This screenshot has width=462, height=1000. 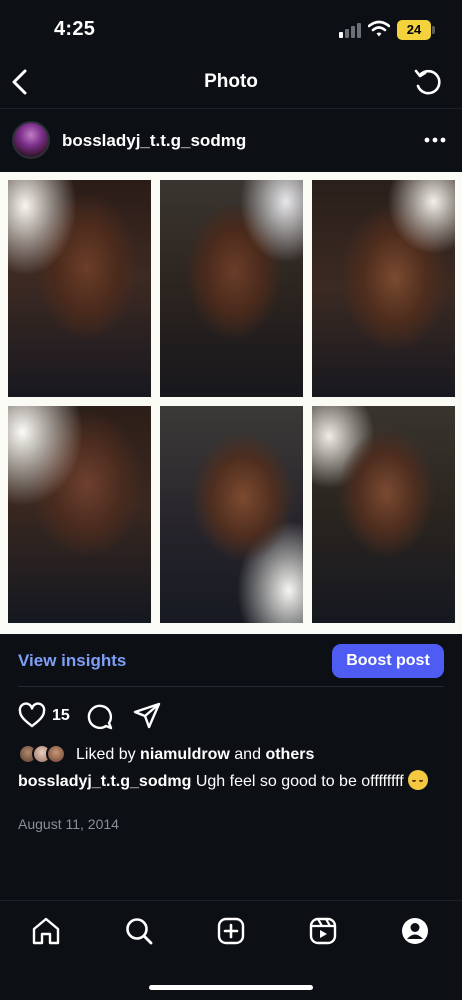 I want to click on comment-button, so click(x=99, y=716).